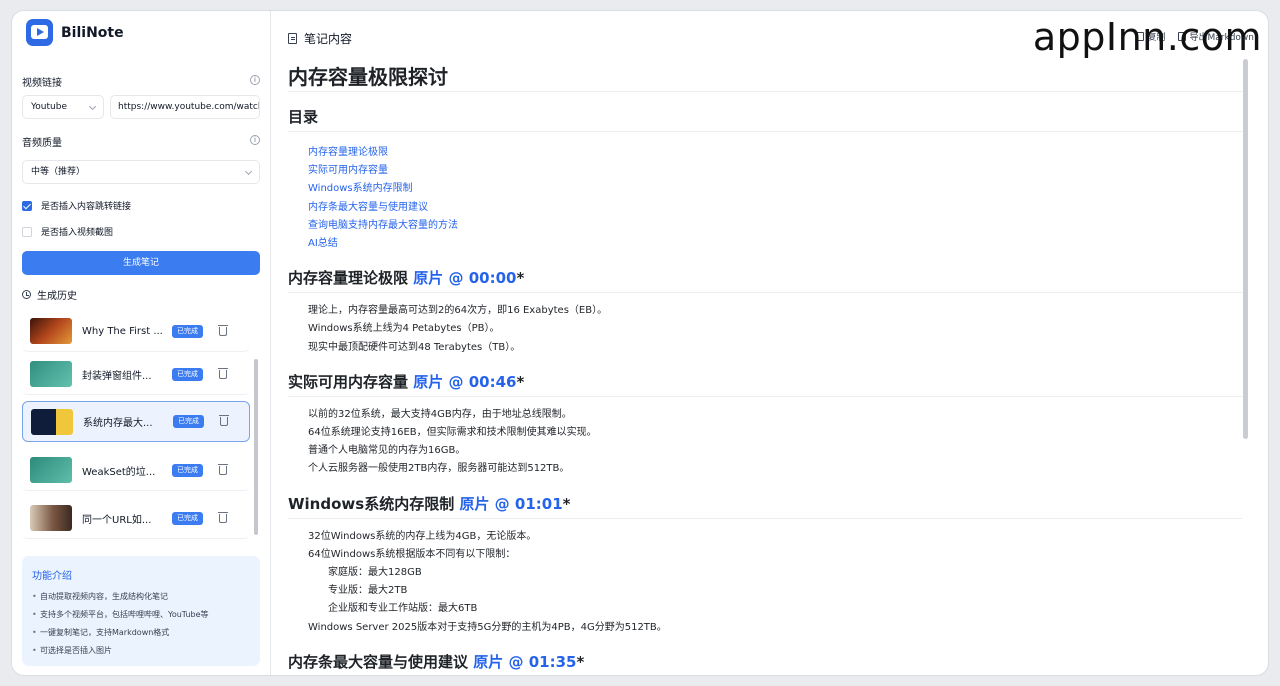  What do you see at coordinates (141, 172) in the screenshot?
I see `audio-quality-select: 中等（推荐）` at bounding box center [141, 172].